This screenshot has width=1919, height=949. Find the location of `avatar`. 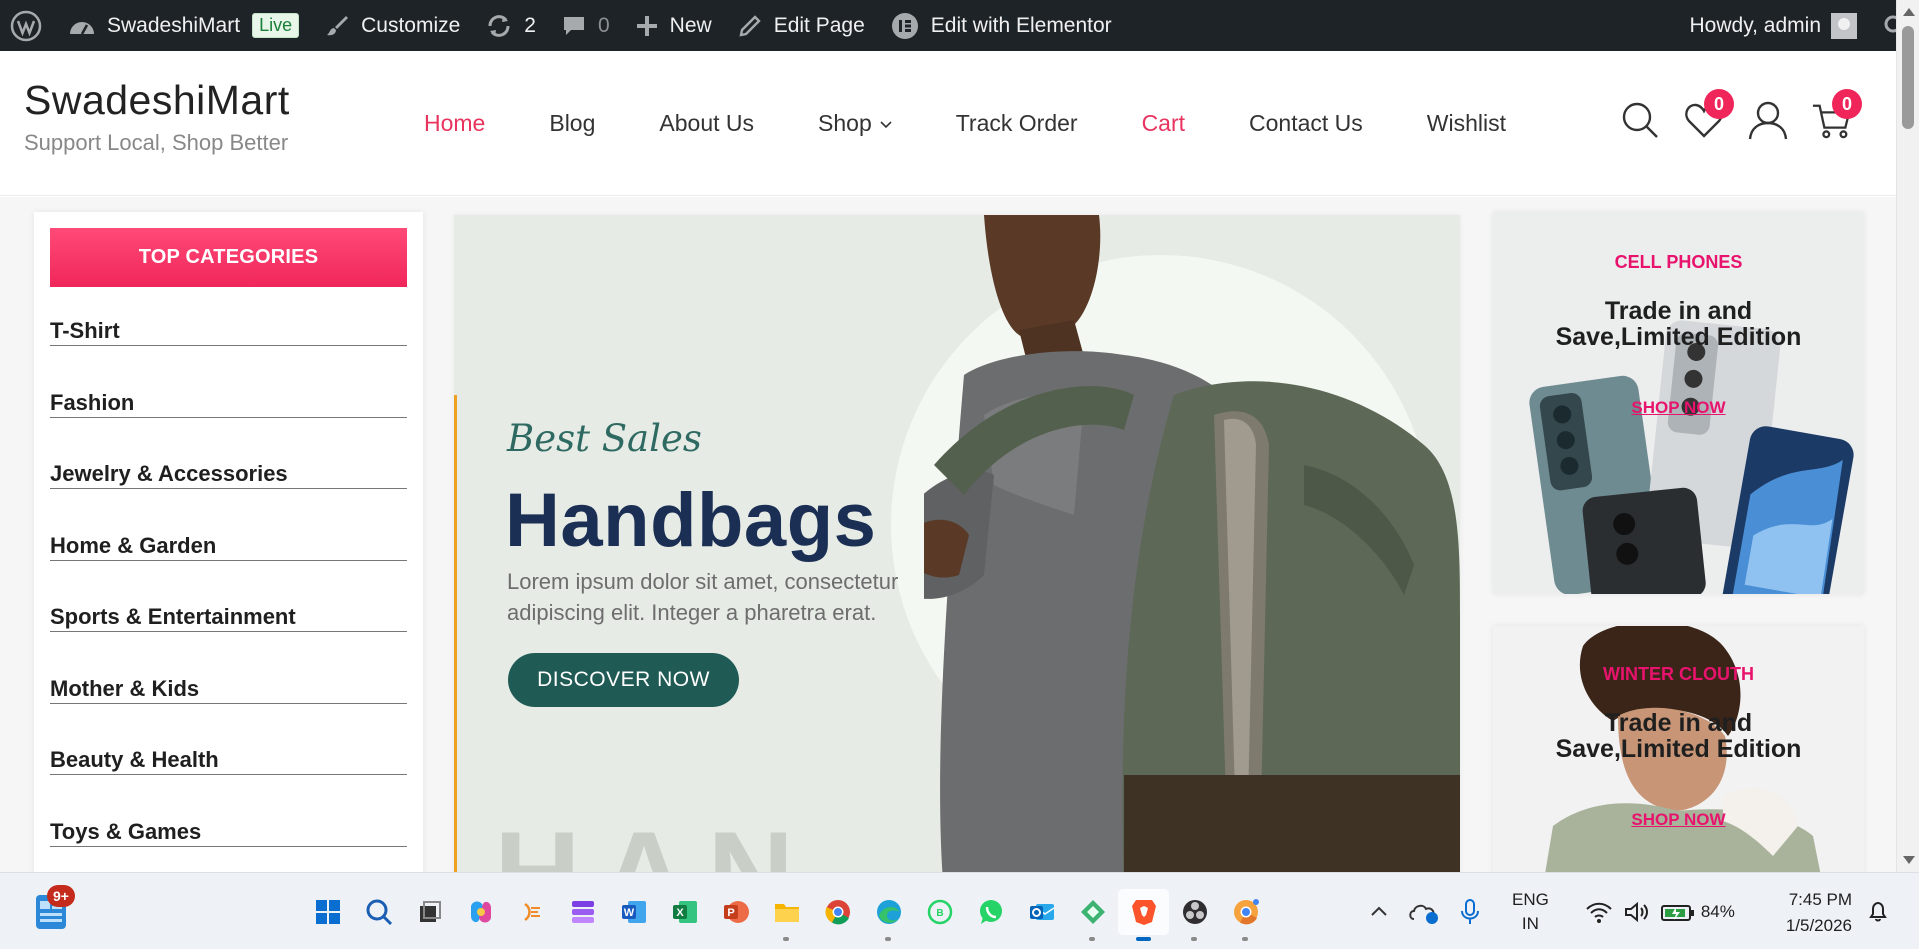

avatar is located at coordinates (1844, 25).